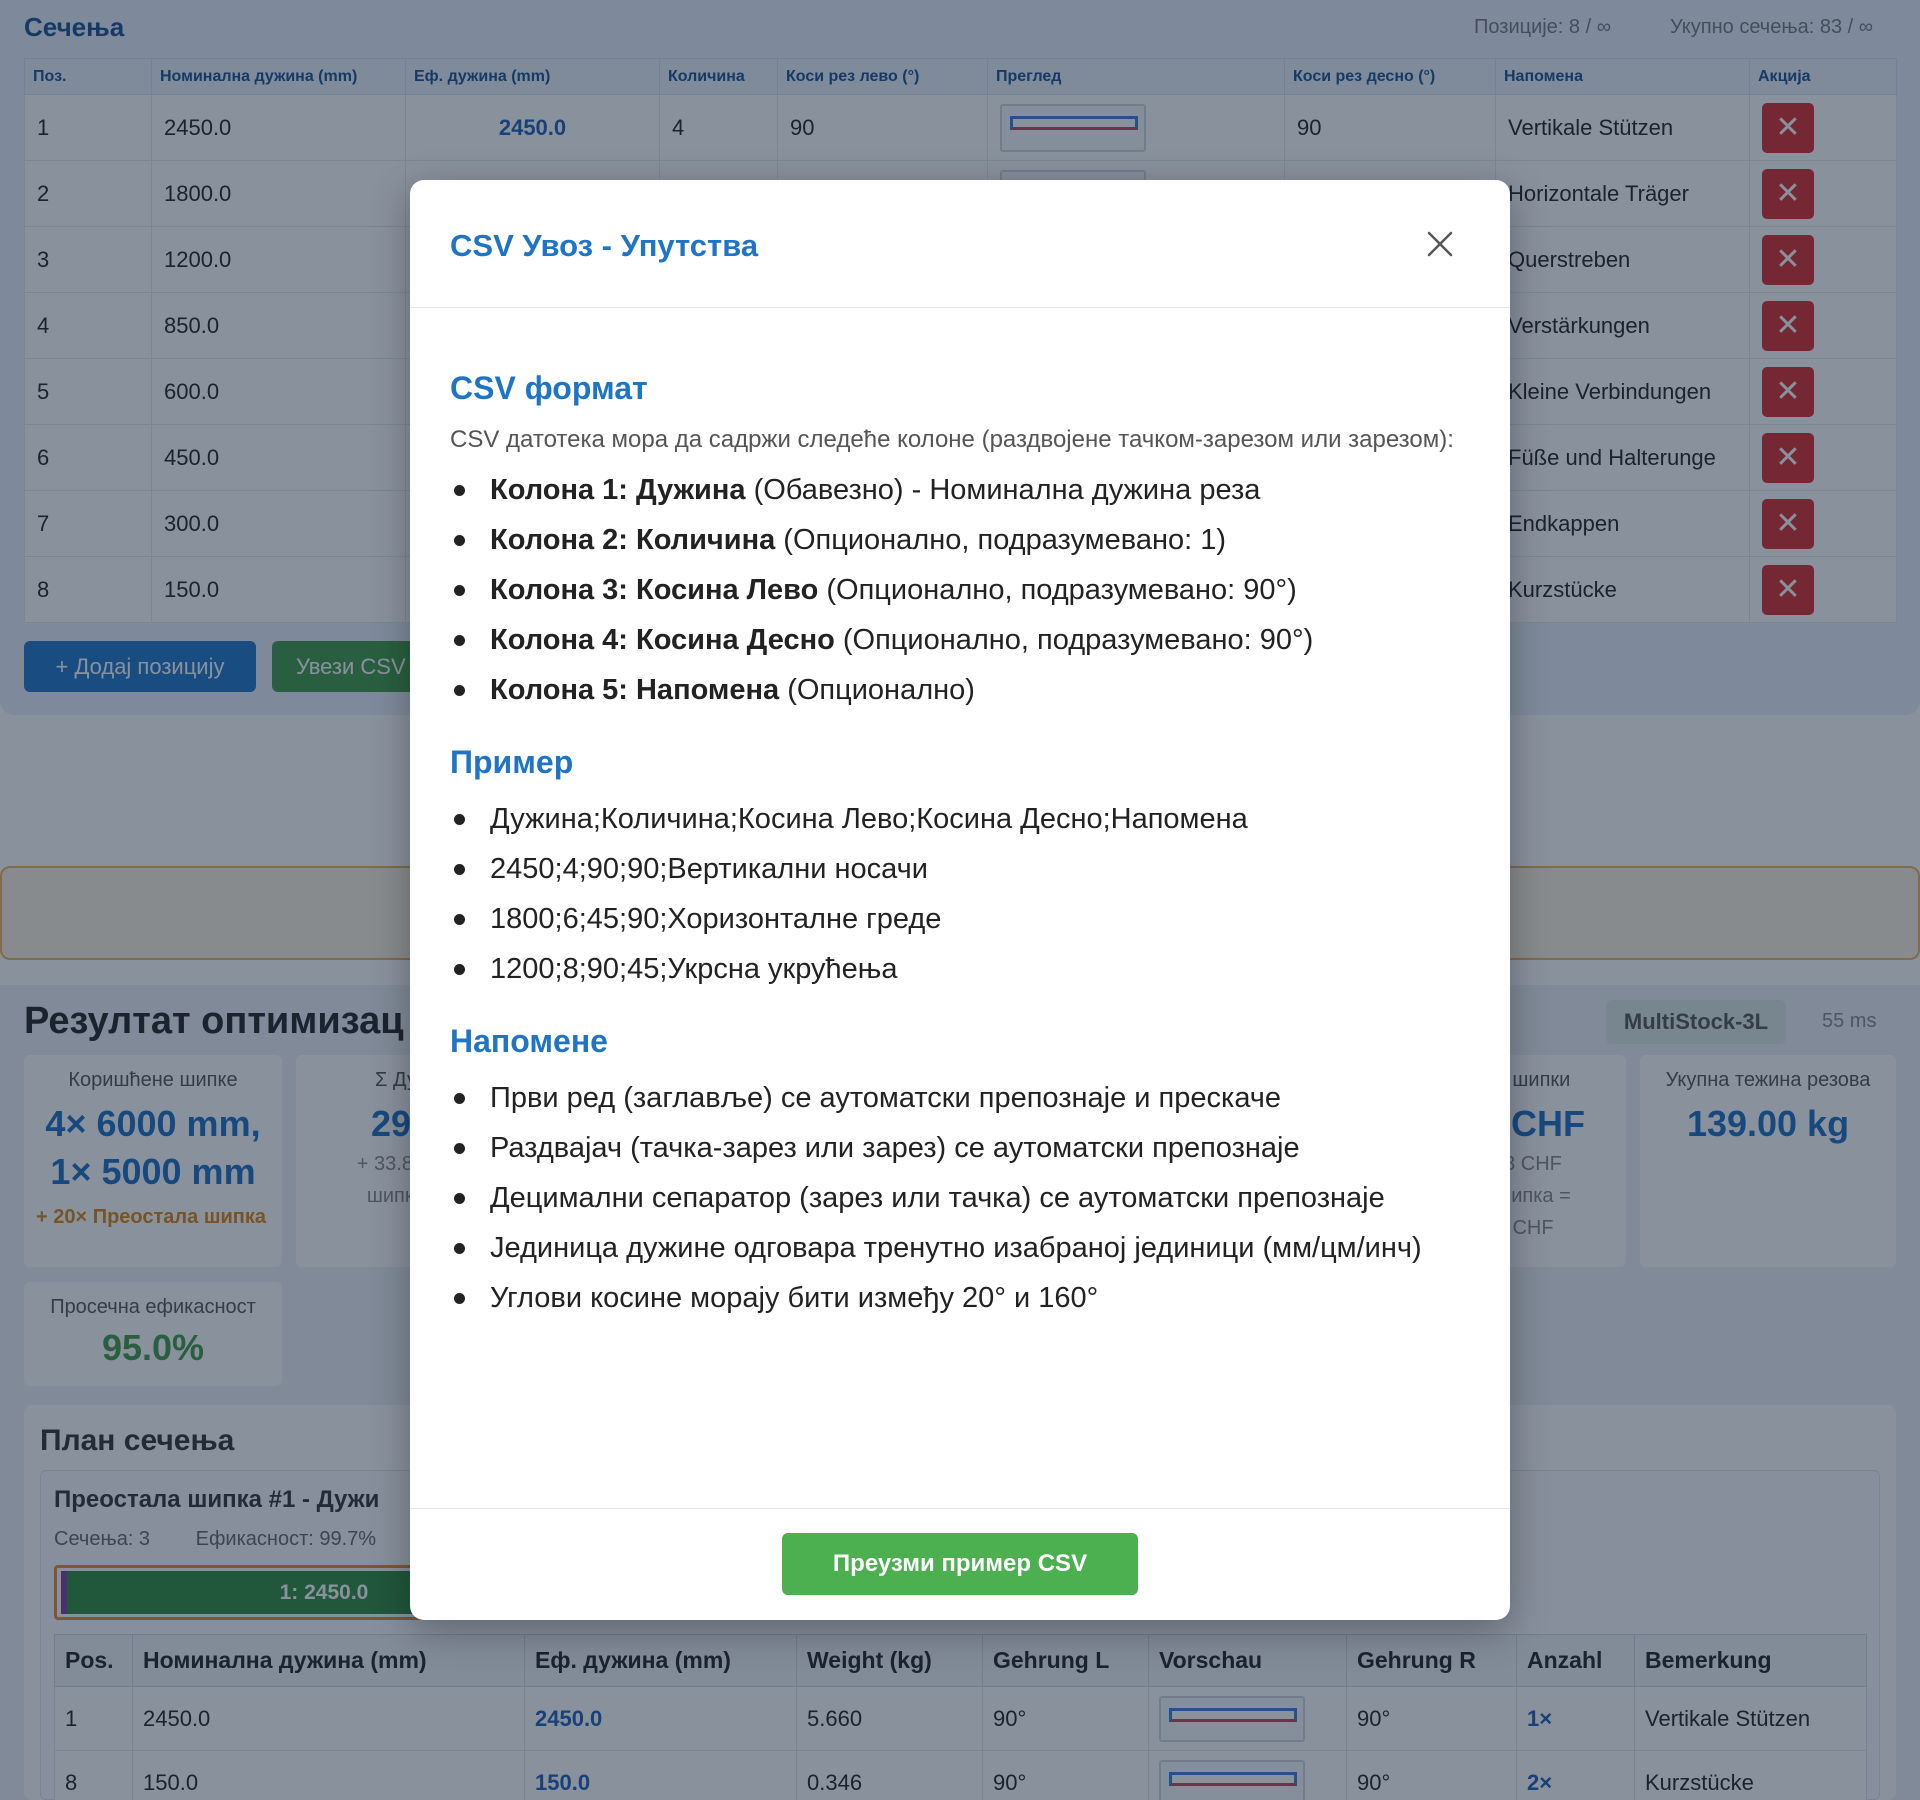 The image size is (1920, 1800). Describe the element at coordinates (960, 969) in the screenshot. I see `list-item: 1200;8;90;45;Укрсна укрућења` at that location.